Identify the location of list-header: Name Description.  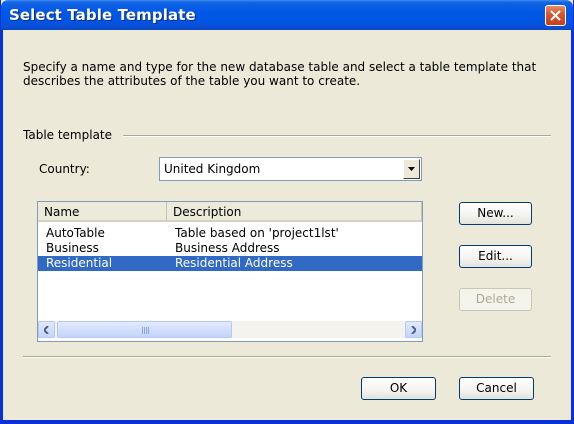
(230, 212).